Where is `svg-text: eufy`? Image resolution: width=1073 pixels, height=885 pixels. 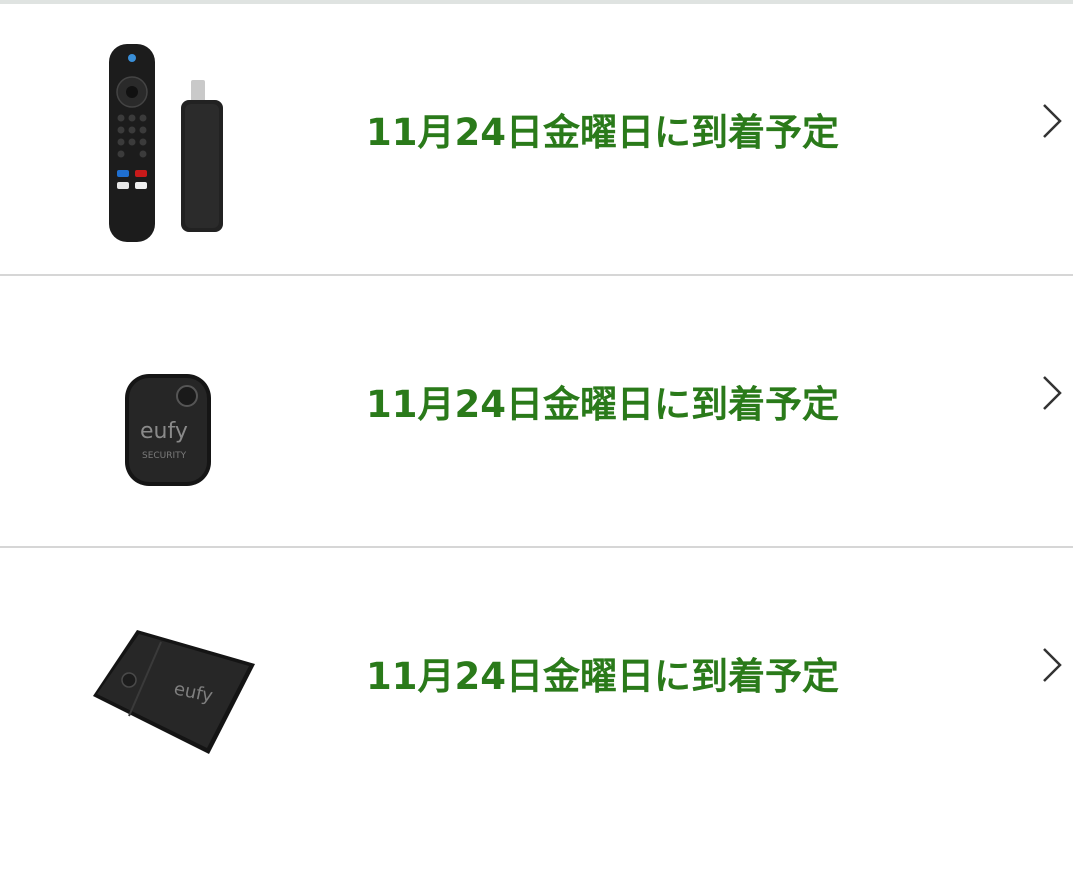 svg-text: eufy is located at coordinates (164, 431).